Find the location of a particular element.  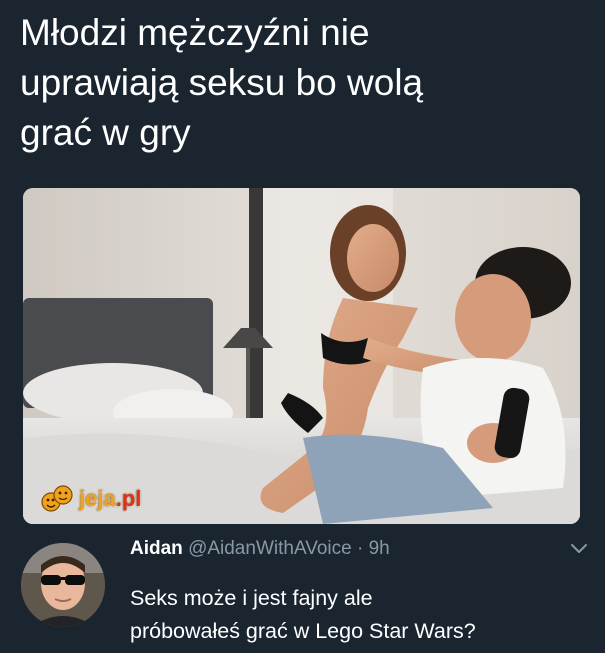

watermark-main: jeja is located at coordinates (97, 498).